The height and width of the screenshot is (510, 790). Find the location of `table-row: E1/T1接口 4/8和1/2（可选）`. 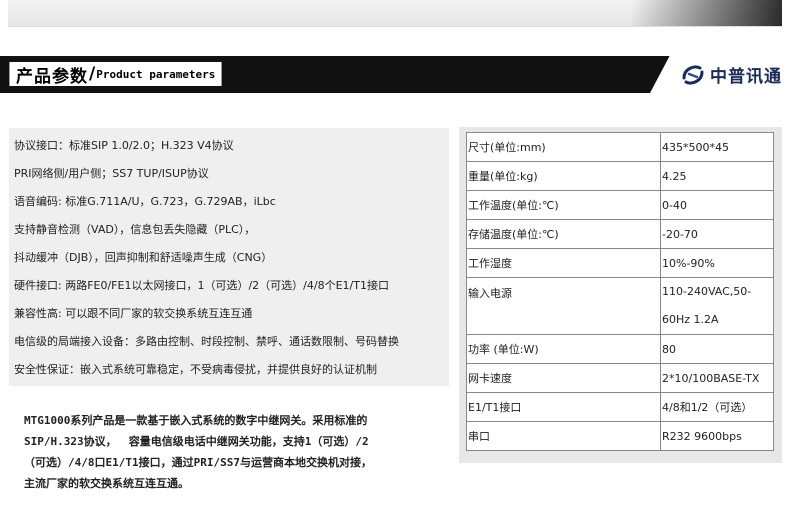

table-row: E1/T1接口 4/8和1/2（可选） is located at coordinates (620, 407).